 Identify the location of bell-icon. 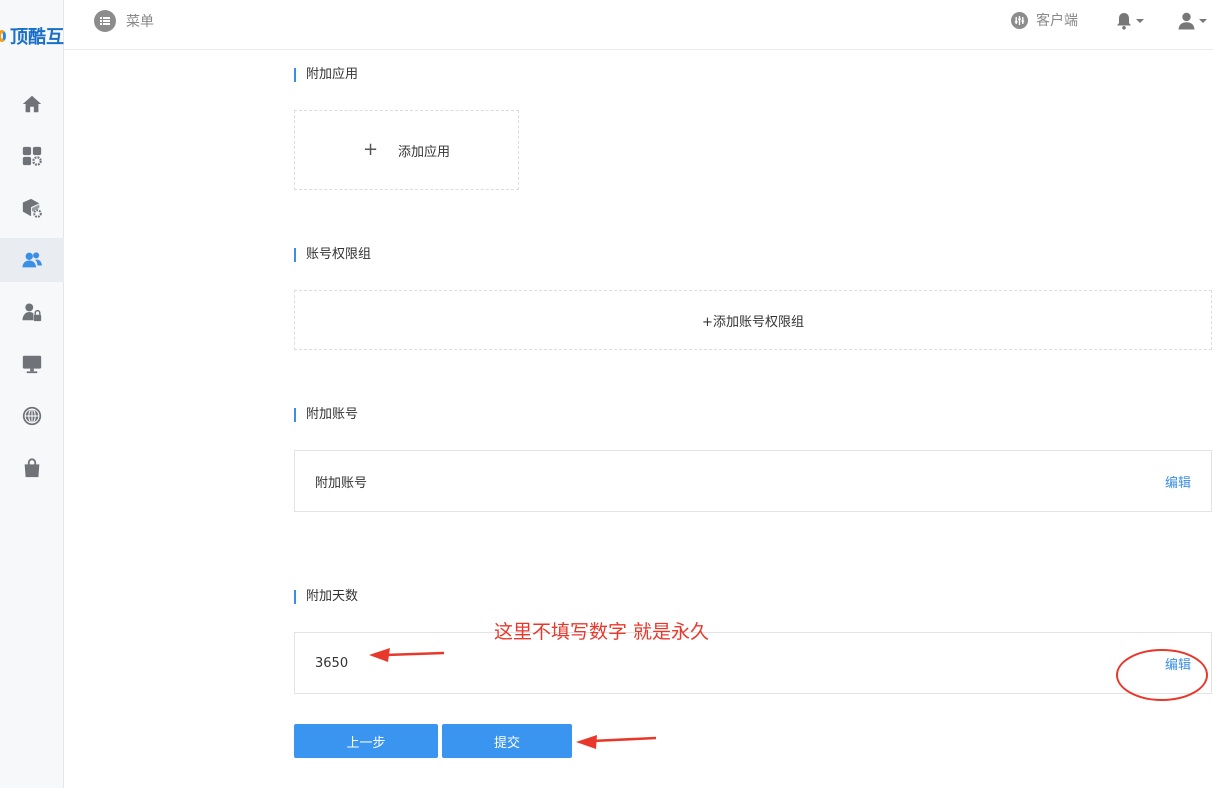
(1124, 21).